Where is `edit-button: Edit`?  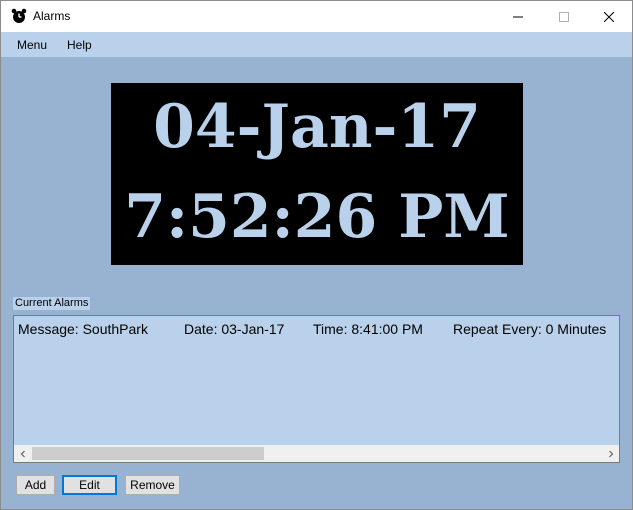
edit-button: Edit is located at coordinates (89, 485).